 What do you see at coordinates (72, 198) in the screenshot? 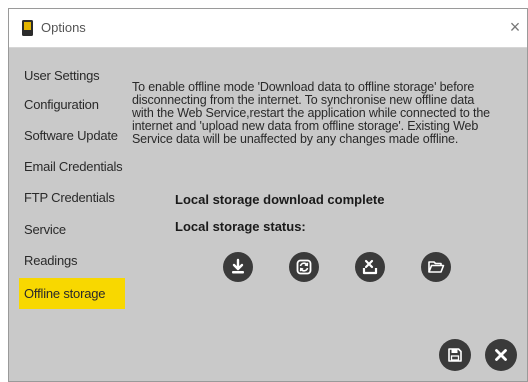
I see `sidebar-item-ftp-credentials: FTP Credentials` at bounding box center [72, 198].